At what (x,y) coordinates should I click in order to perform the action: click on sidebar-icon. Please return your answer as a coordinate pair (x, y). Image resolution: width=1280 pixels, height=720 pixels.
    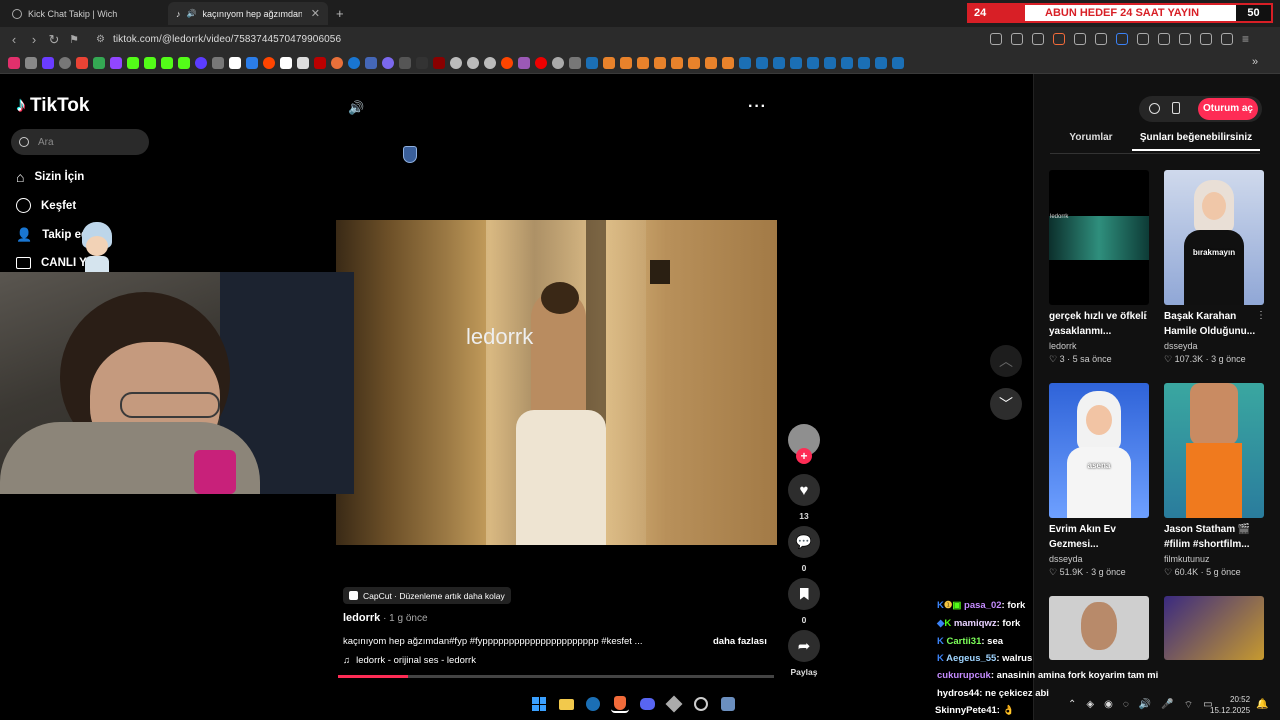
    Looking at the image, I should click on (1185, 39).